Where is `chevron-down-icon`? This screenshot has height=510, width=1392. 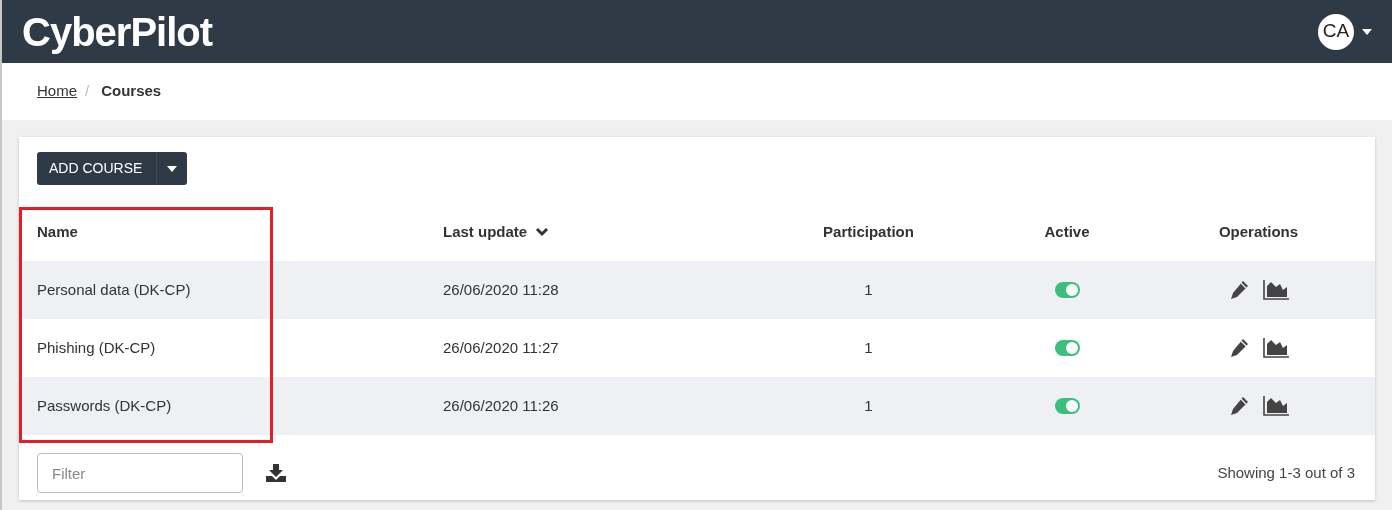 chevron-down-icon is located at coordinates (542, 232).